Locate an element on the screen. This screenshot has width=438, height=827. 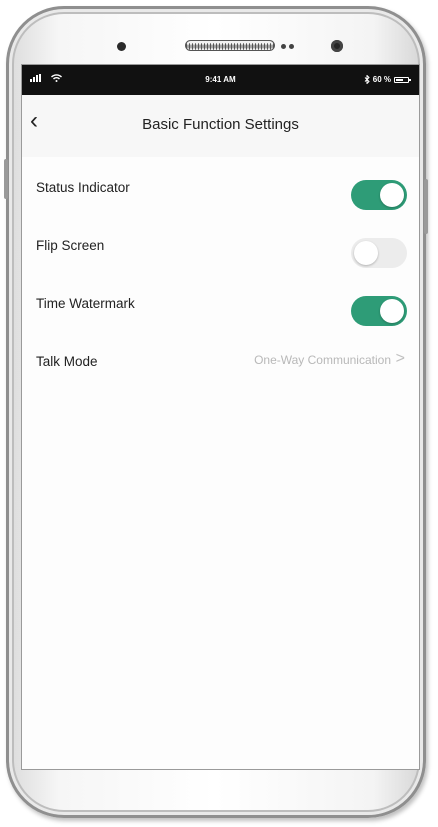
nav-bar: ‹ Basic Function Settings is located at coordinates (220, 126).